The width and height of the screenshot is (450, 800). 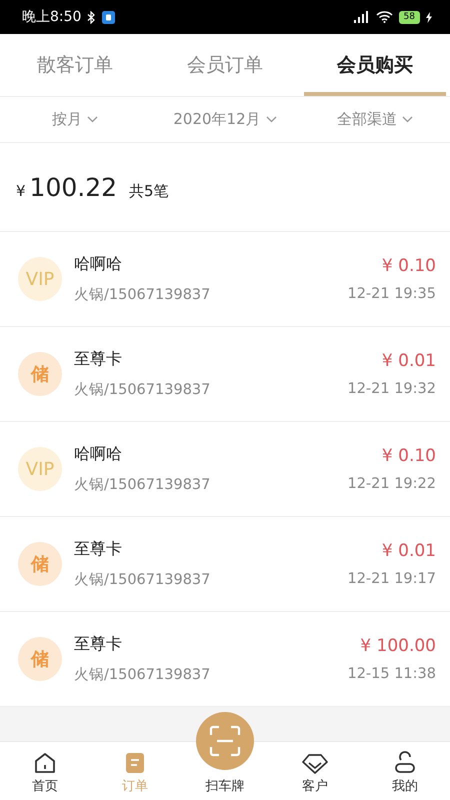 I want to click on battery-level: 58, so click(x=409, y=17).